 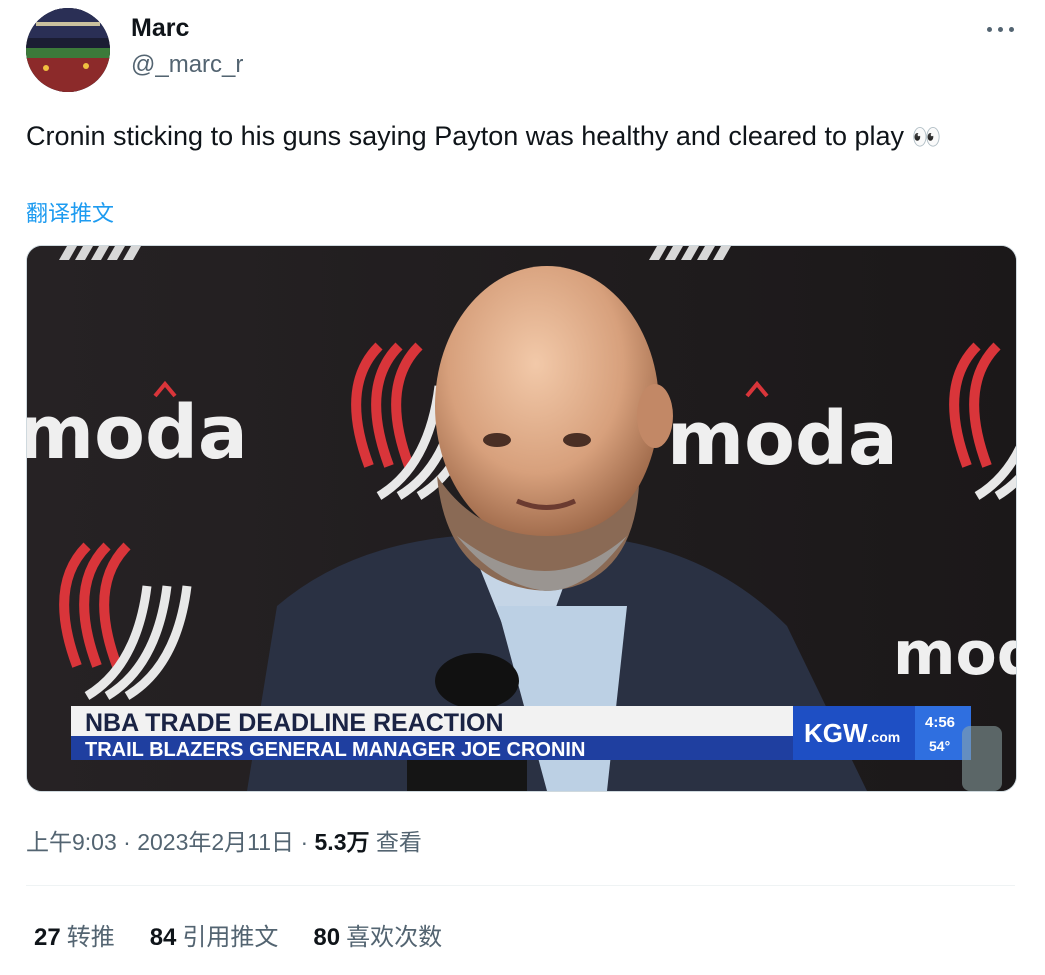 What do you see at coordinates (982, 758) in the screenshot?
I see `water-bottle` at bounding box center [982, 758].